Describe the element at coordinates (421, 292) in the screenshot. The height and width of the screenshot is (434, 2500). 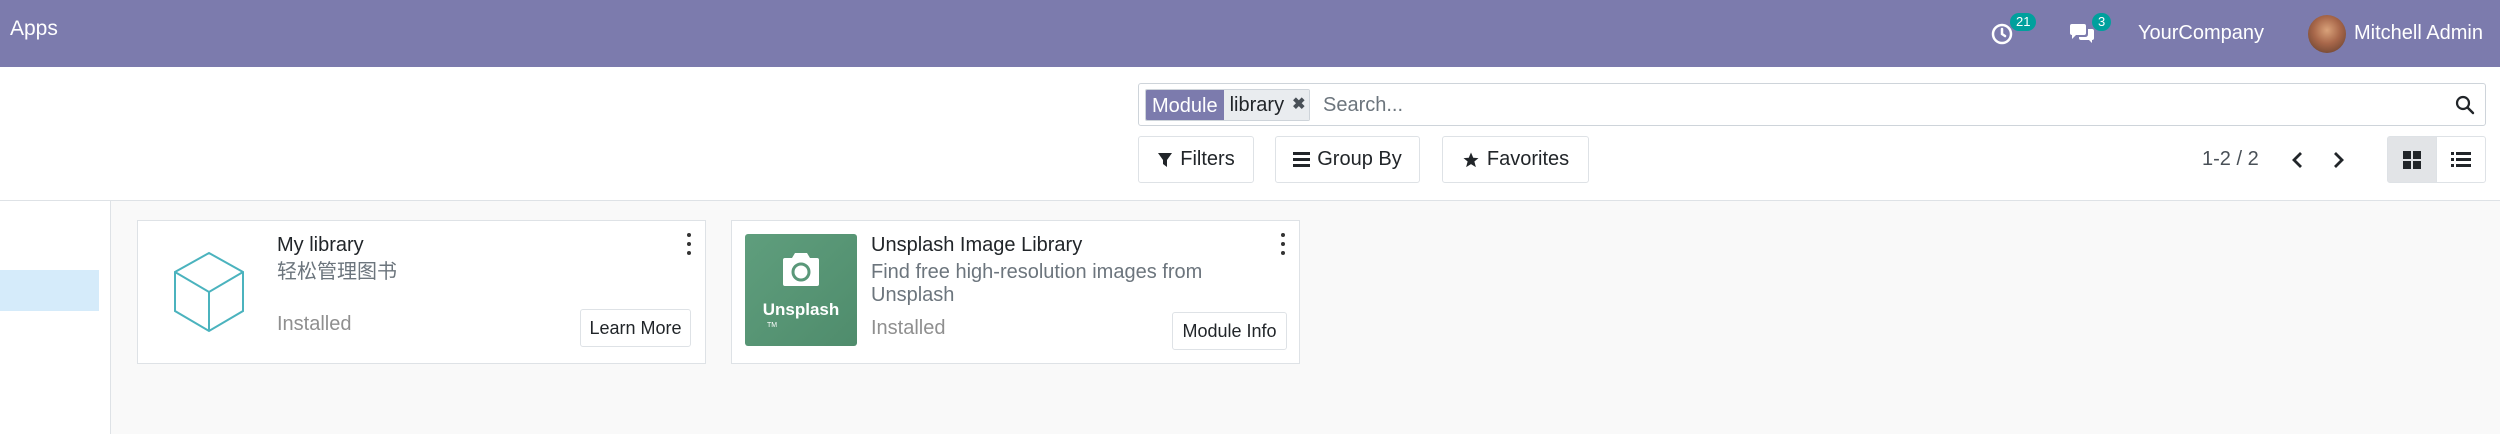
I see `module-card-my-library: My library 轻松管理图书 Installed Learn More` at that location.